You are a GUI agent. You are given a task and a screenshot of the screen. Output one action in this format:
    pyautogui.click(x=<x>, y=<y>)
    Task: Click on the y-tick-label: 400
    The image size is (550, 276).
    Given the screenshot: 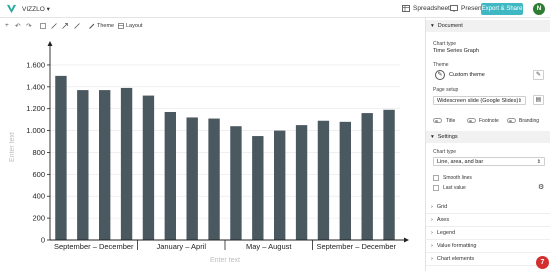 What is the action you would take?
    pyautogui.click(x=38, y=196)
    